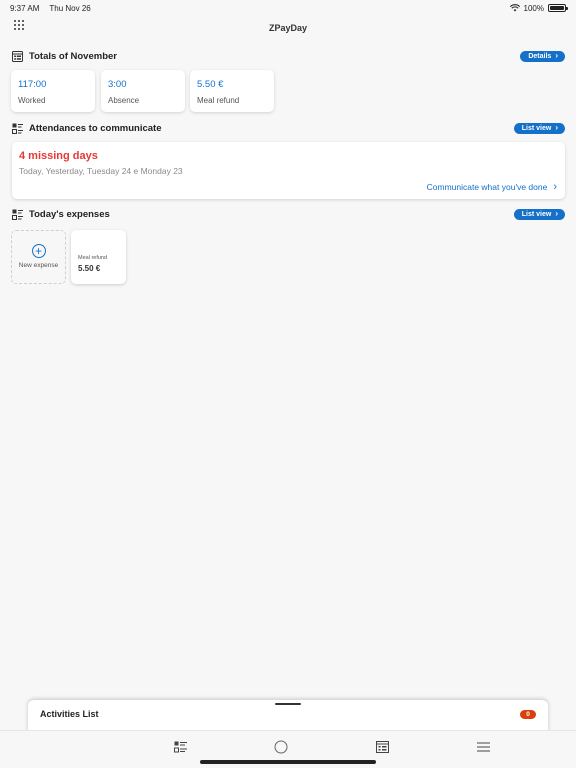 The image size is (576, 768). I want to click on total-card-meal-refund: 5.50 € Meal refund, so click(232, 91).